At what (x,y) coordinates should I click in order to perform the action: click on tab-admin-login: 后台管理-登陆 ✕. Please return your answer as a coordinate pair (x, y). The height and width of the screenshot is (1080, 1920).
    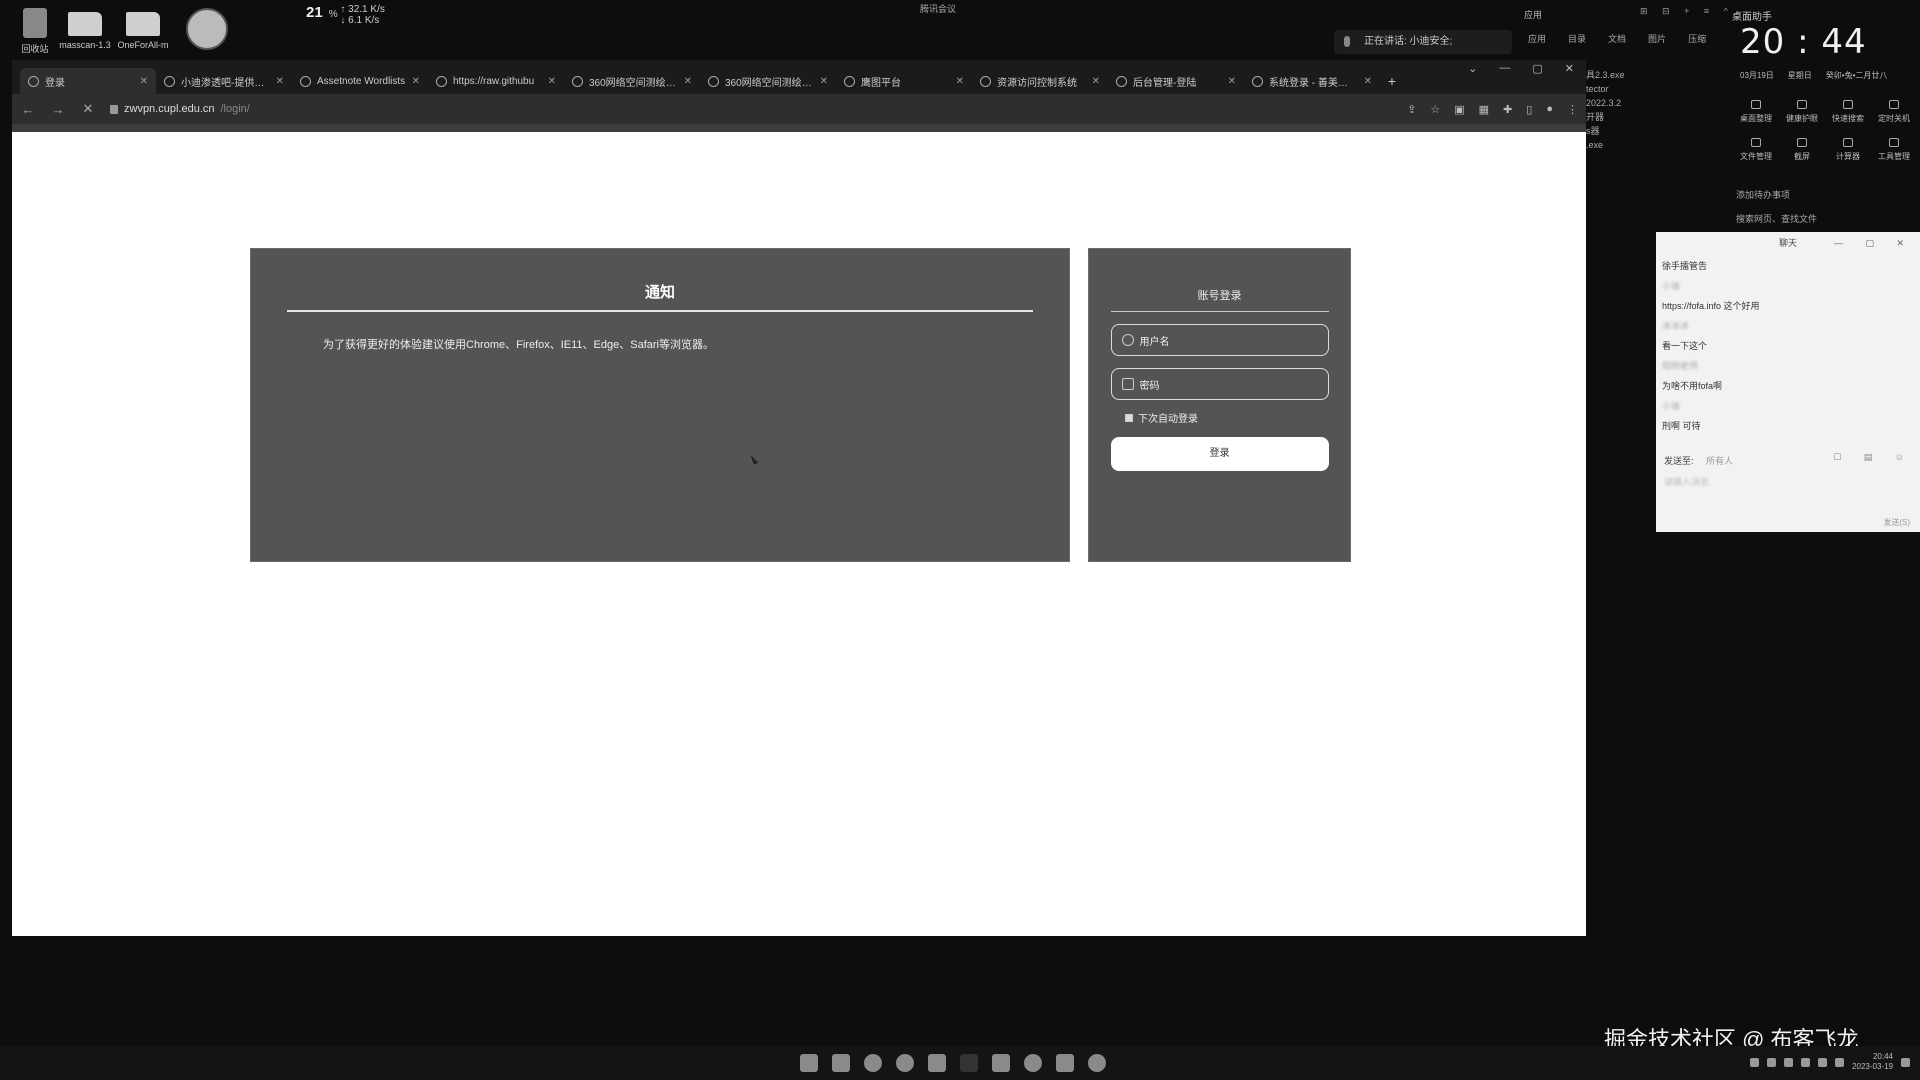
    Looking at the image, I should click on (1176, 81).